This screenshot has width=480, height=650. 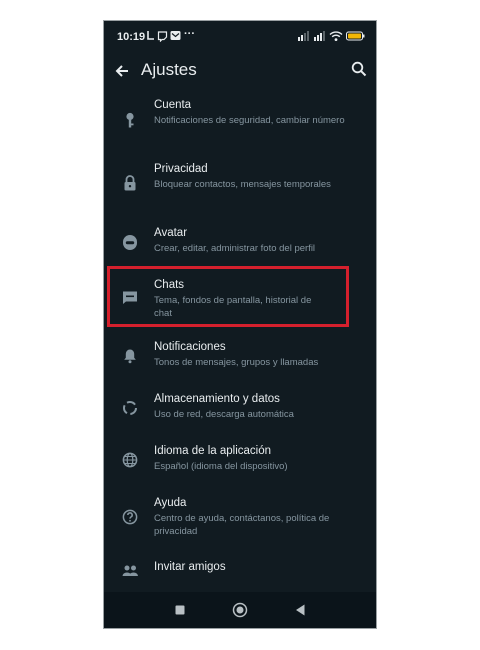 I want to click on settings-item-title: Cuenta, so click(x=173, y=105).